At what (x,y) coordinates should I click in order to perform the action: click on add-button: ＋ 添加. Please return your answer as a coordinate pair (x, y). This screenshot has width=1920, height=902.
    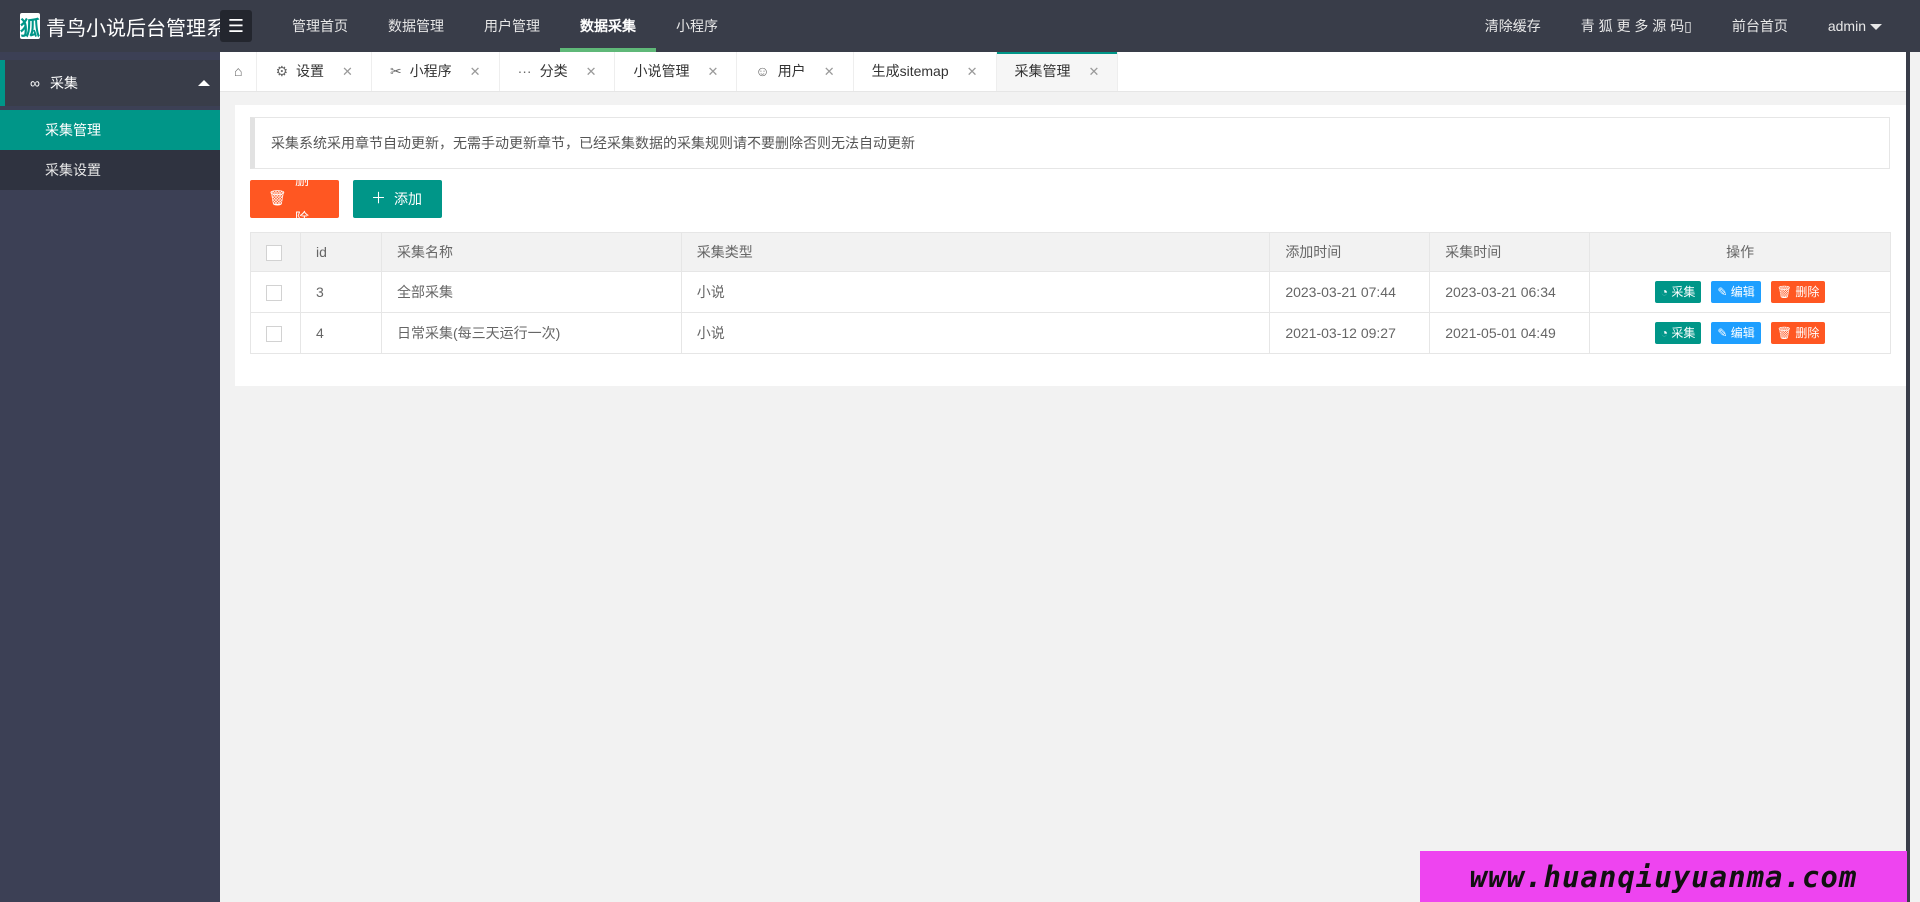
    Looking at the image, I should click on (397, 199).